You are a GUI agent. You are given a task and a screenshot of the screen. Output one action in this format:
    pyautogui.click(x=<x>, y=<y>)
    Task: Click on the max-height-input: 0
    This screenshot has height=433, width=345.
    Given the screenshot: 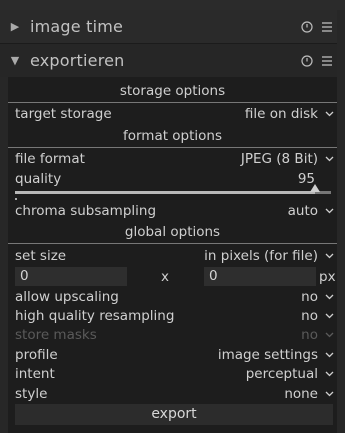 What is the action you would take?
    pyautogui.click(x=260, y=276)
    